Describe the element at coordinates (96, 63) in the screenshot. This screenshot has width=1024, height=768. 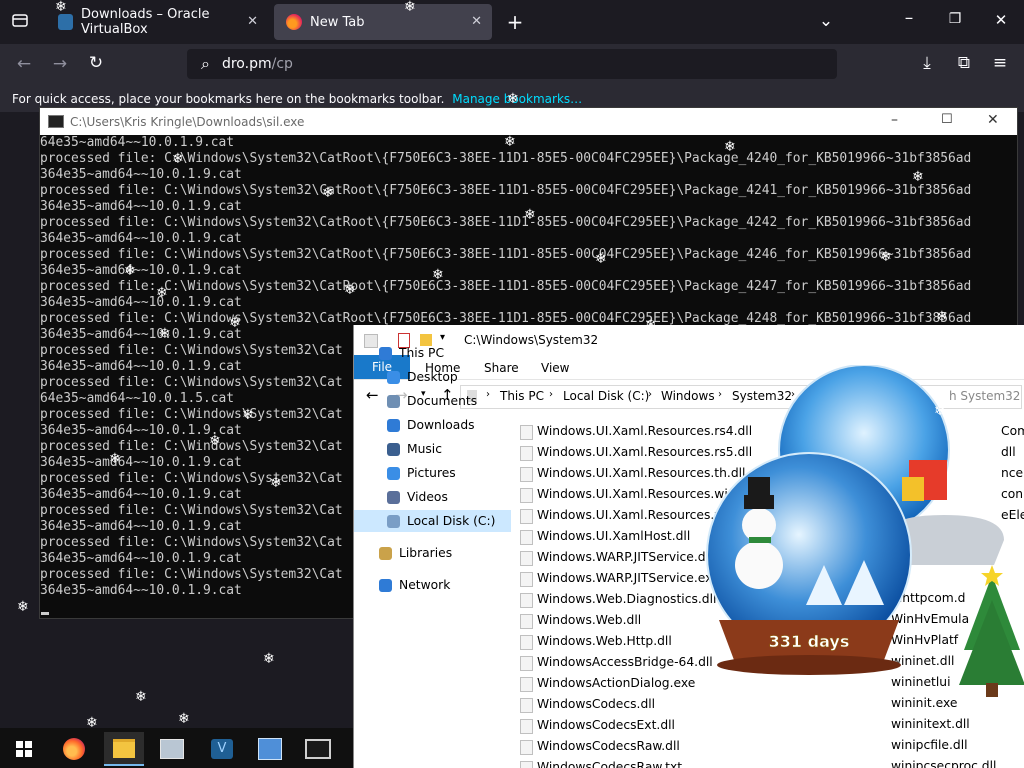
I see `reload-icon: ↻` at that location.